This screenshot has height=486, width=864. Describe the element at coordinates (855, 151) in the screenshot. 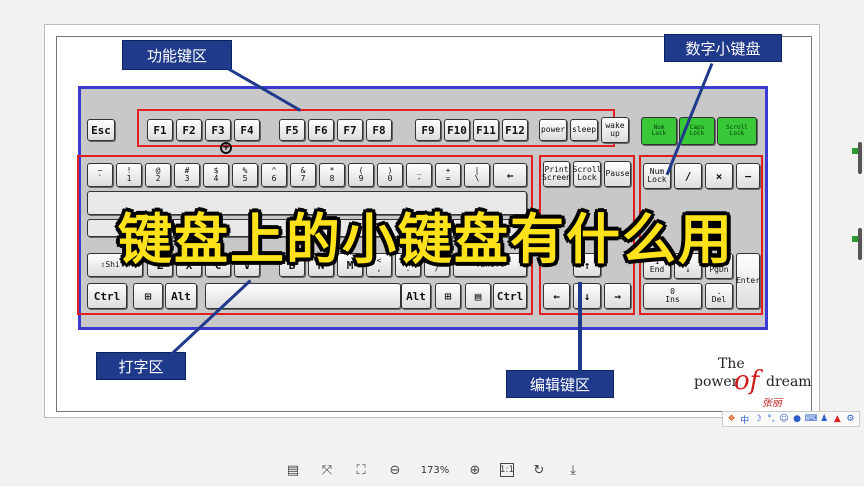

I see `status-dot-upper` at that location.